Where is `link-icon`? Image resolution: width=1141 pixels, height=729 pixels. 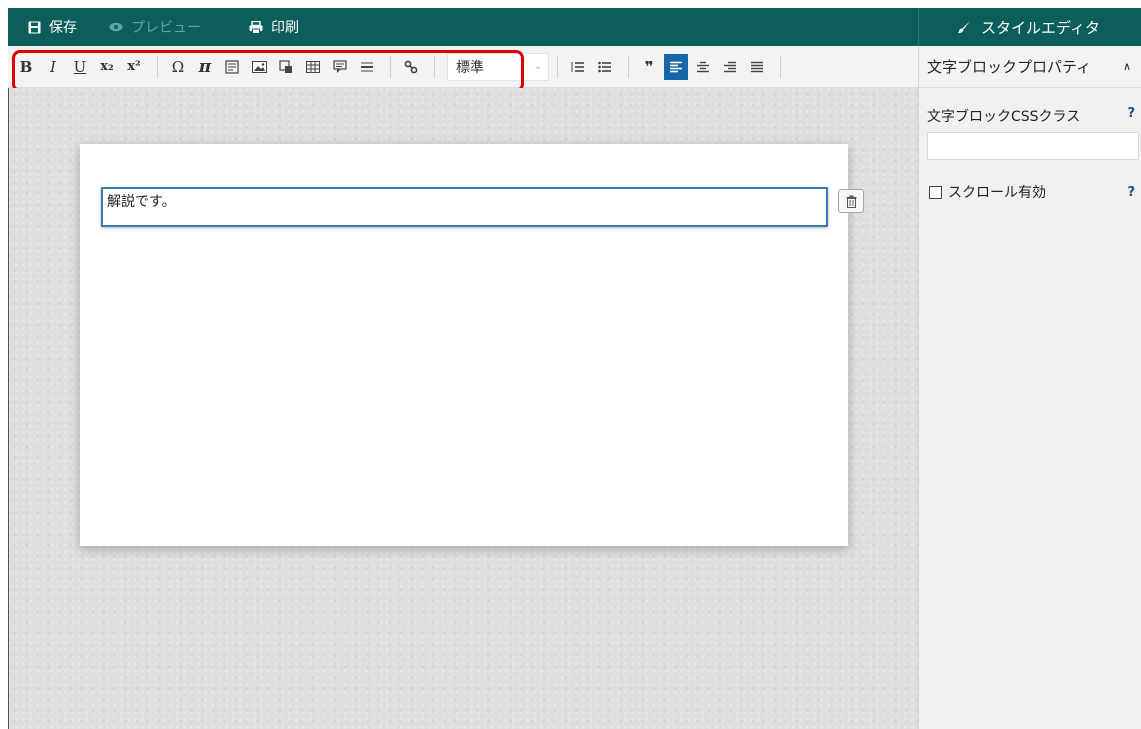
link-icon is located at coordinates (411, 66).